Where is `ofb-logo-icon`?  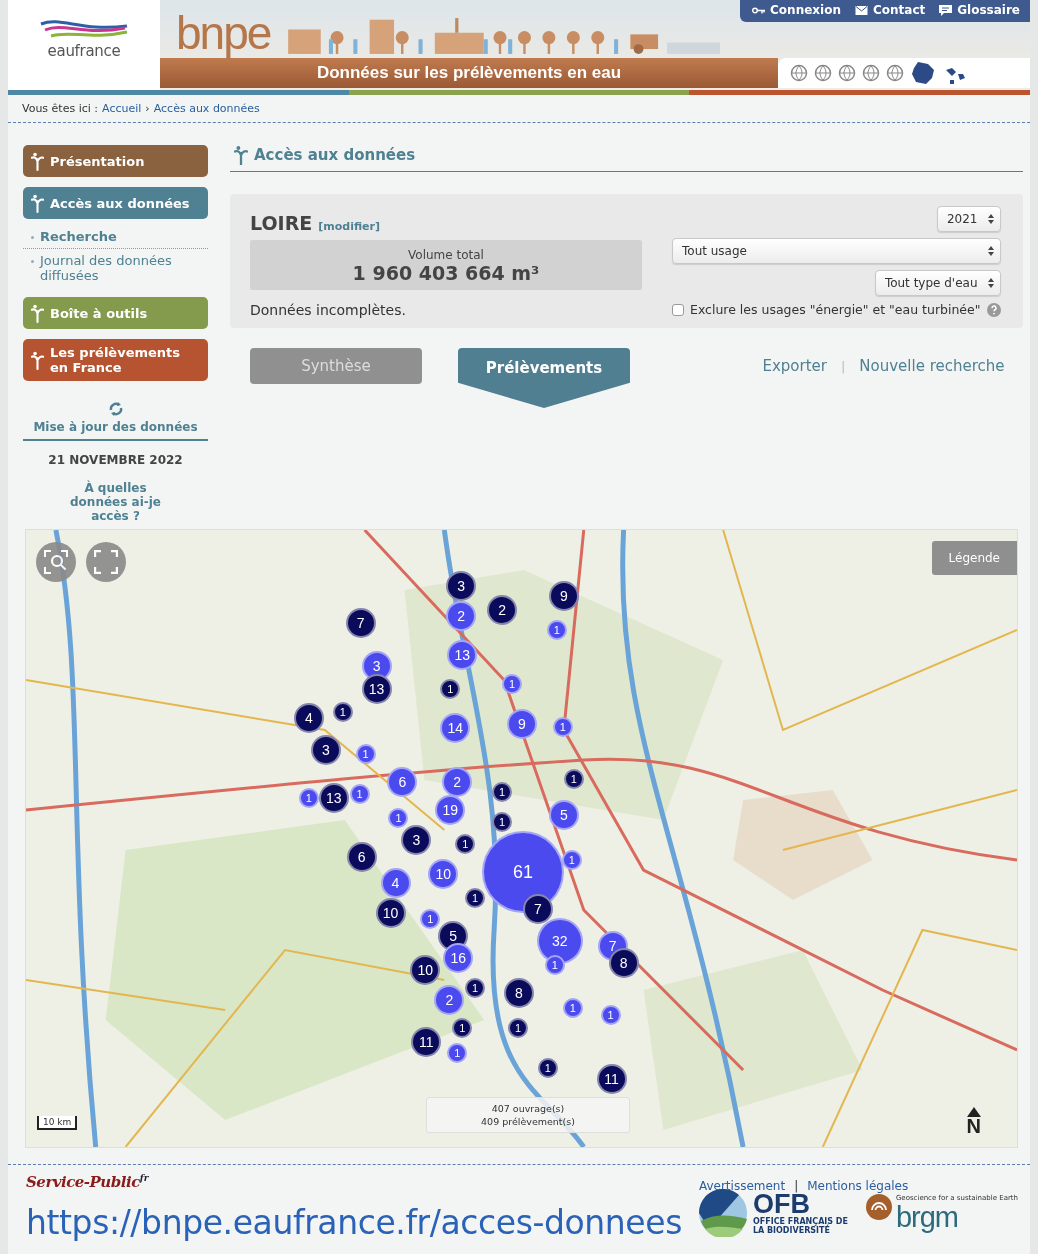
ofb-logo-icon is located at coordinates (722, 1212).